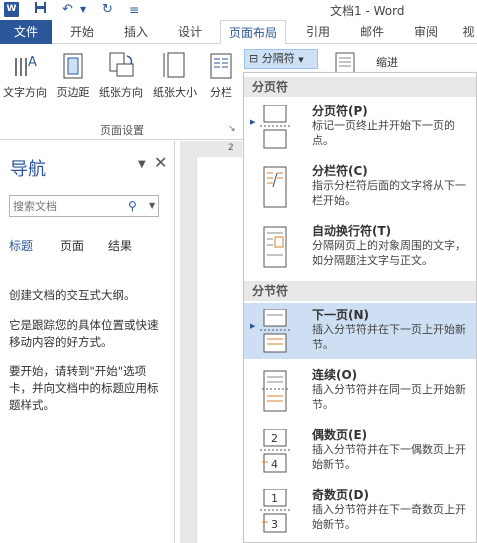 Image resolution: width=477 pixels, height=543 pixels. Describe the element at coordinates (274, 524) in the screenshot. I see `svg-text: 3` at that location.